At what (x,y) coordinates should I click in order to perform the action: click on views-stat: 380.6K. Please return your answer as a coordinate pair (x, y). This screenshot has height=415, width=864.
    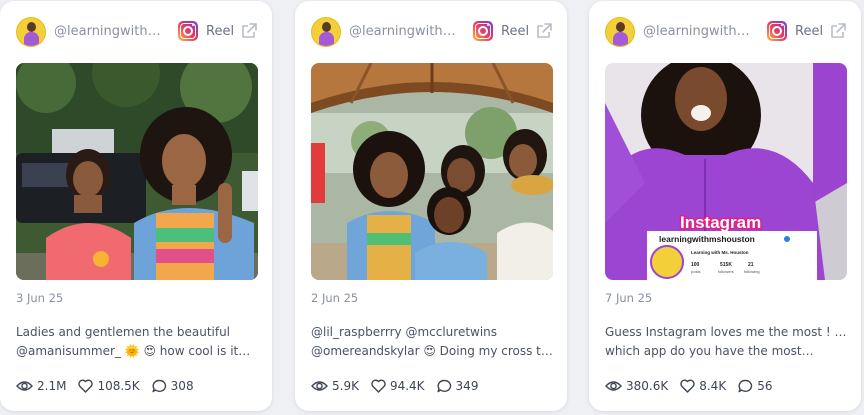
    Looking at the image, I should click on (636, 386).